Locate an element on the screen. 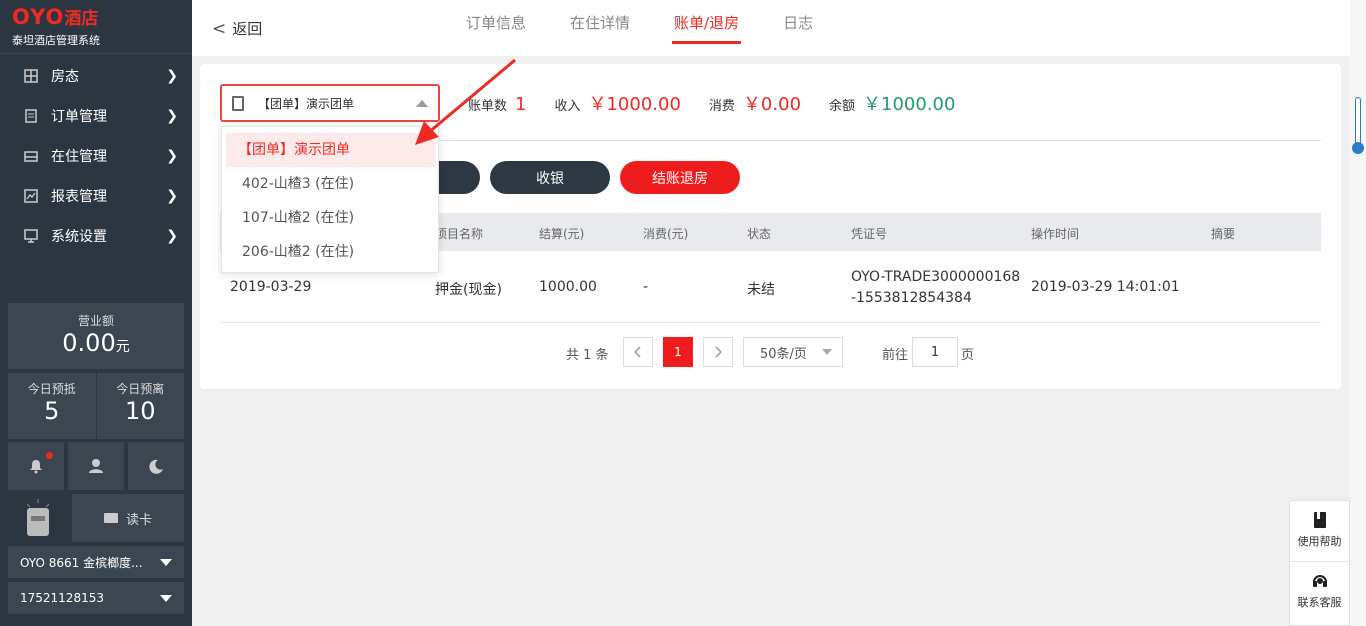  cell-voucher: OYO-TRADE3000000168-1553812854384 is located at coordinates (936, 287).